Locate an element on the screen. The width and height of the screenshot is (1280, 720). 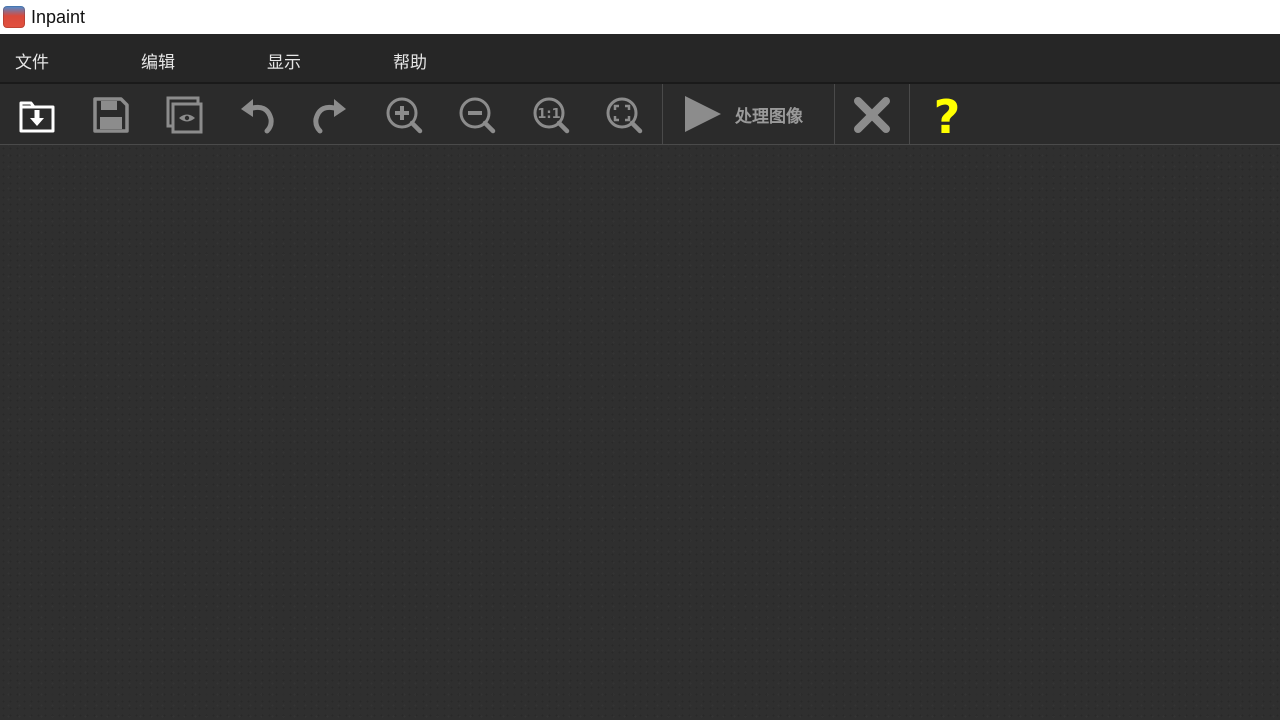
help-question-mark: ? is located at coordinates (947, 115).